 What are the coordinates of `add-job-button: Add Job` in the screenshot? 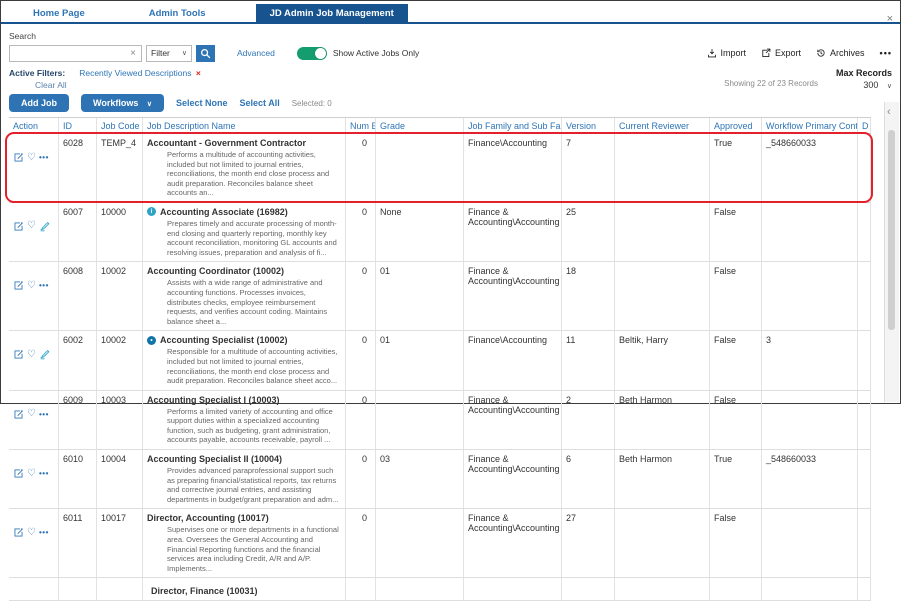 It's located at (39, 103).